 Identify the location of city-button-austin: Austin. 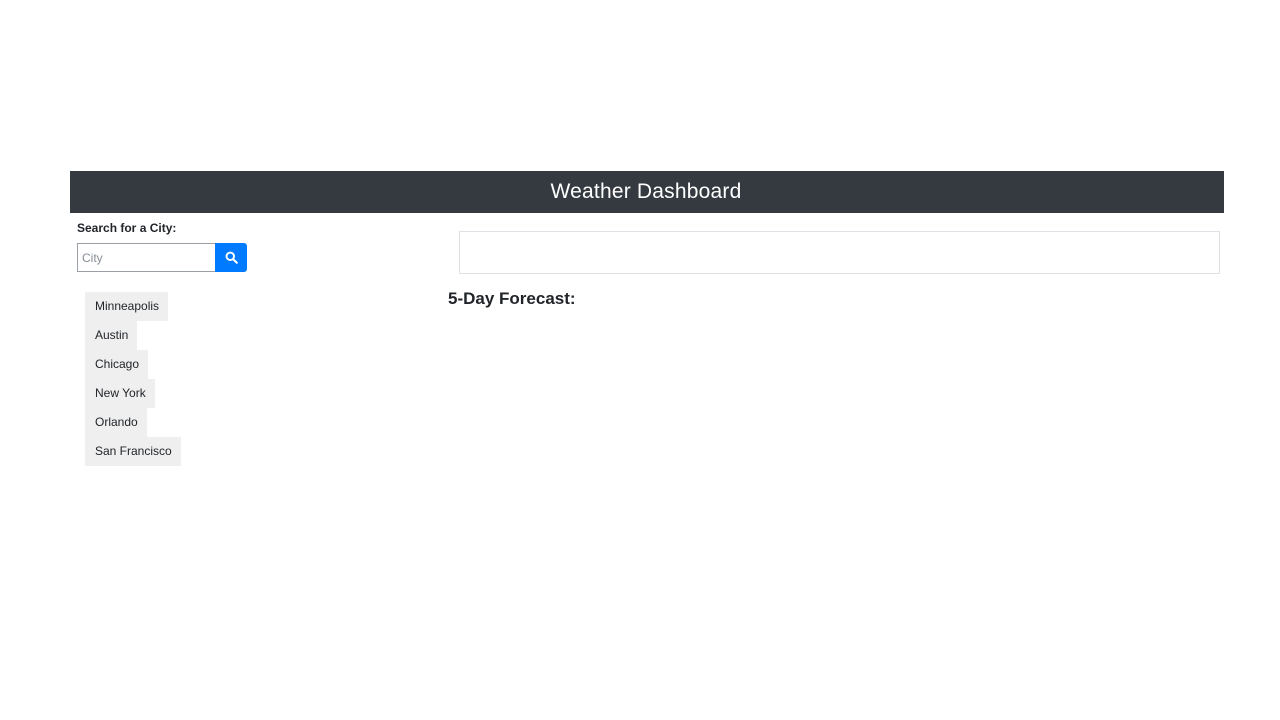
(111, 335).